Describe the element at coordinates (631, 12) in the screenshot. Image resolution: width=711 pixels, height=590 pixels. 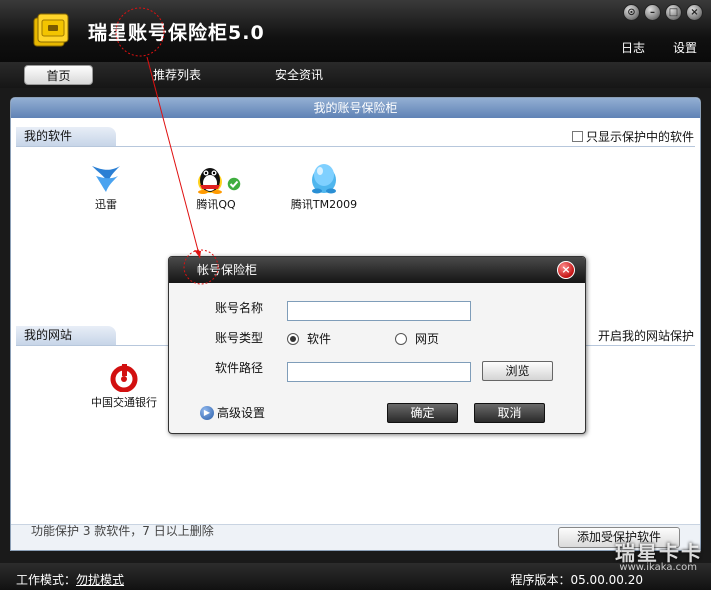
I see `skin-icon: ⊙` at that location.